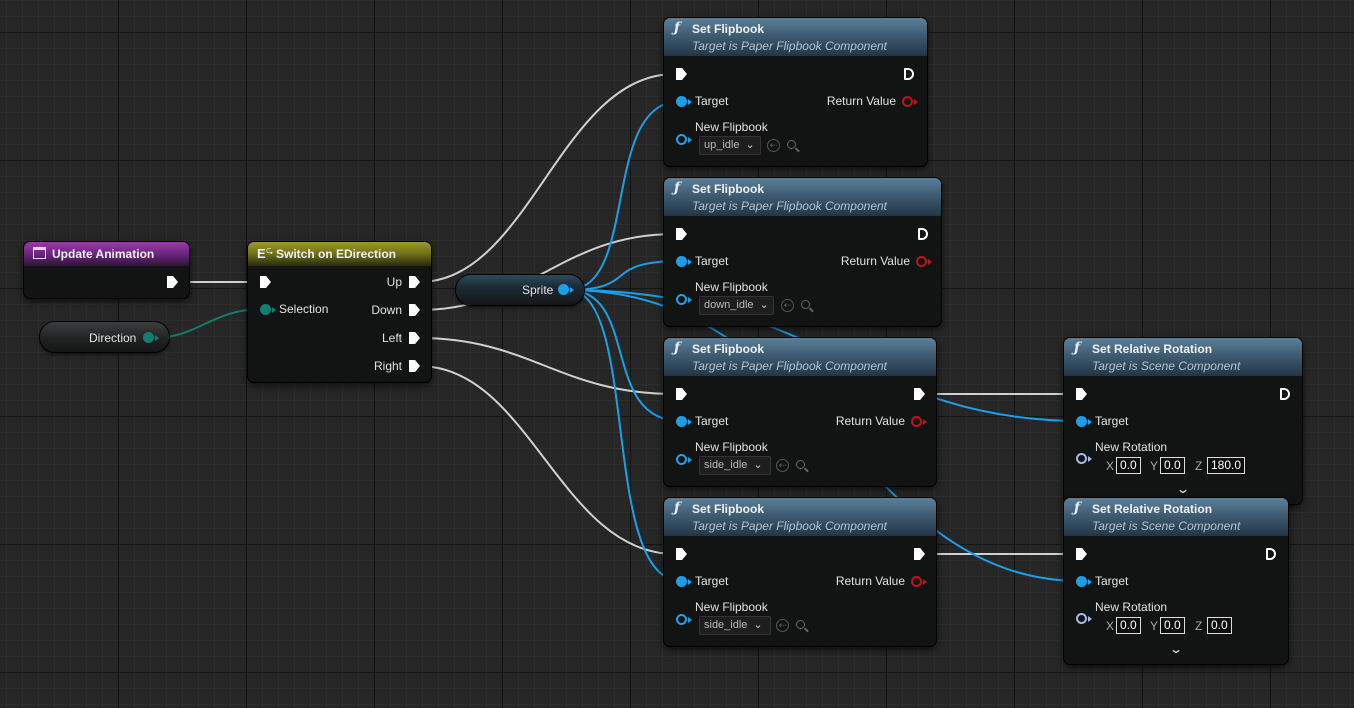 The image size is (1354, 708). Describe the element at coordinates (731, 127) in the screenshot. I see `new-flipbook-label: New Flipbook` at that location.